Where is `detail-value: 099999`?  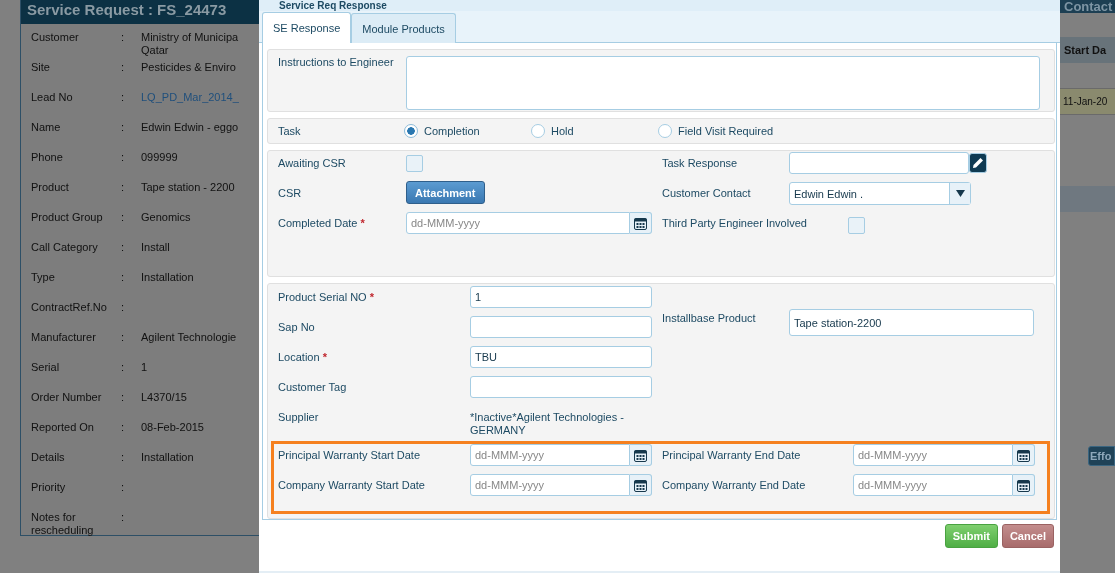
detail-value: 099999 is located at coordinates (159, 157).